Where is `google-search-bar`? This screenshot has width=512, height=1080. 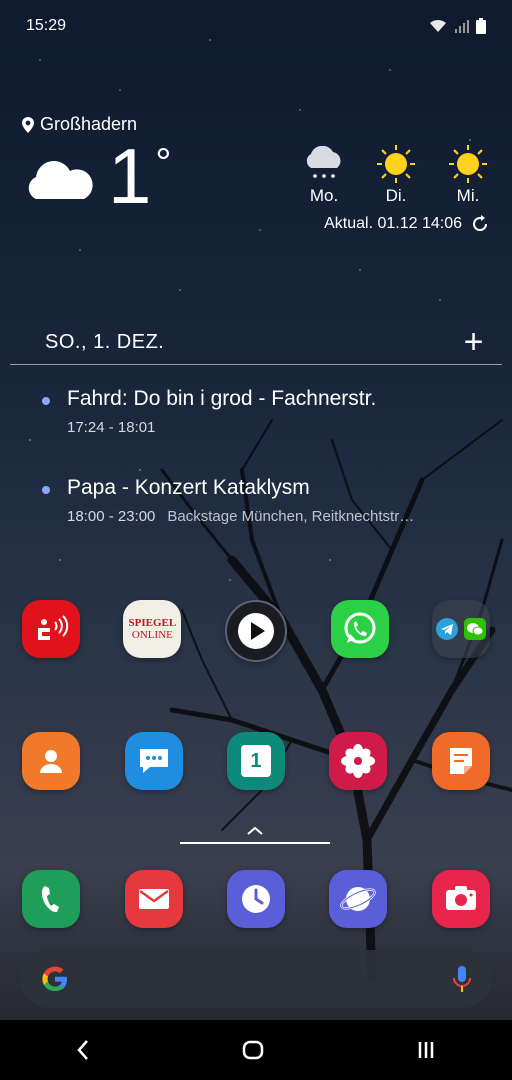 google-search-bar is located at coordinates (256, 979).